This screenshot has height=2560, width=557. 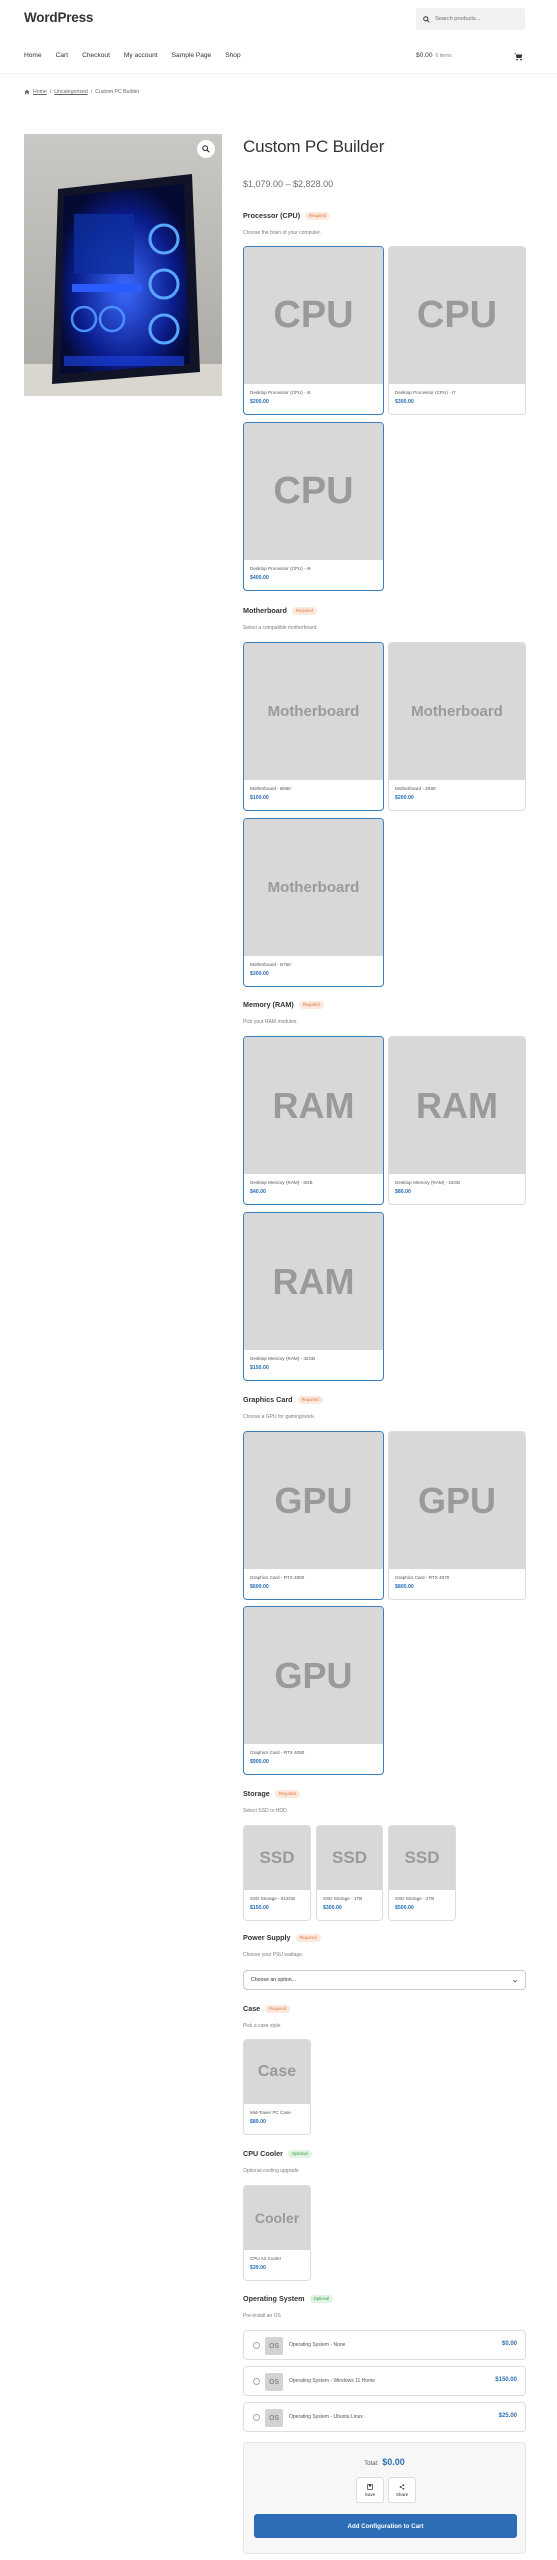 I want to click on product-price: $89.00, so click(x=258, y=2122).